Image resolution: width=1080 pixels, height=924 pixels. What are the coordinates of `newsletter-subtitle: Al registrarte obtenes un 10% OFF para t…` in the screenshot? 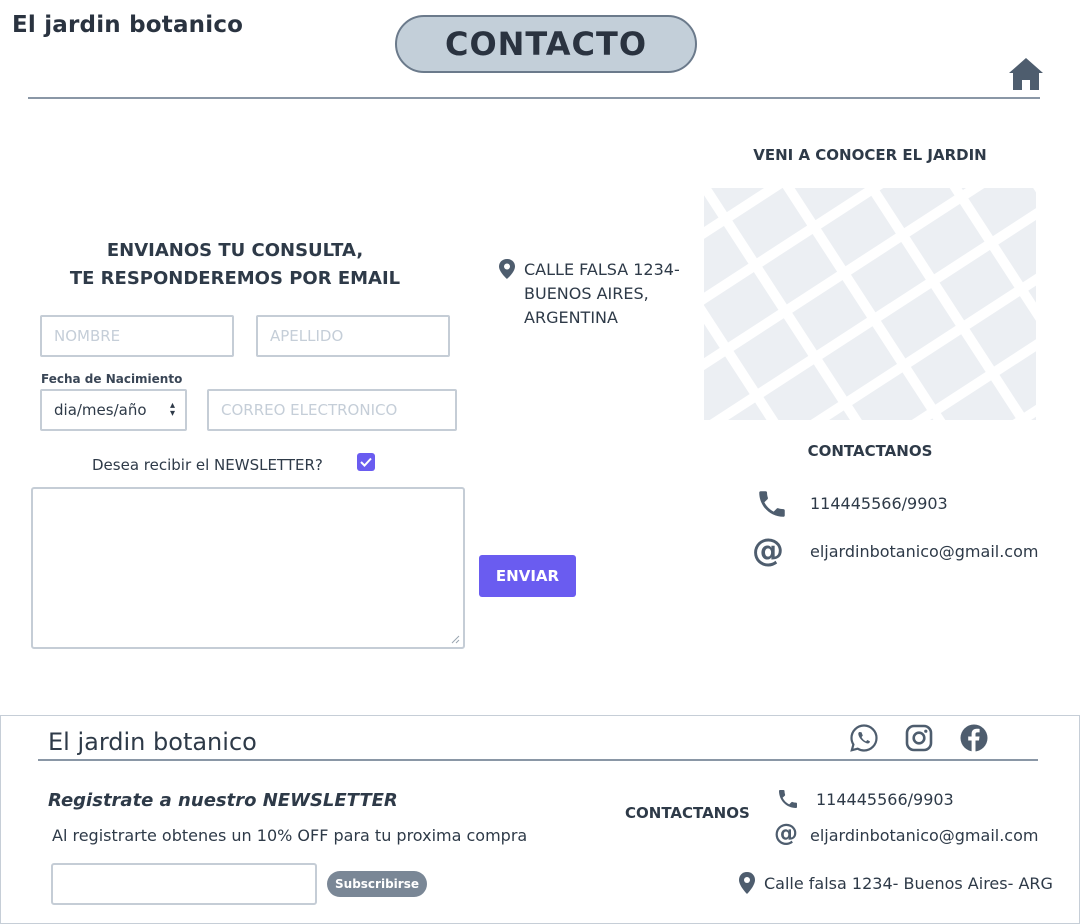 It's located at (290, 835).